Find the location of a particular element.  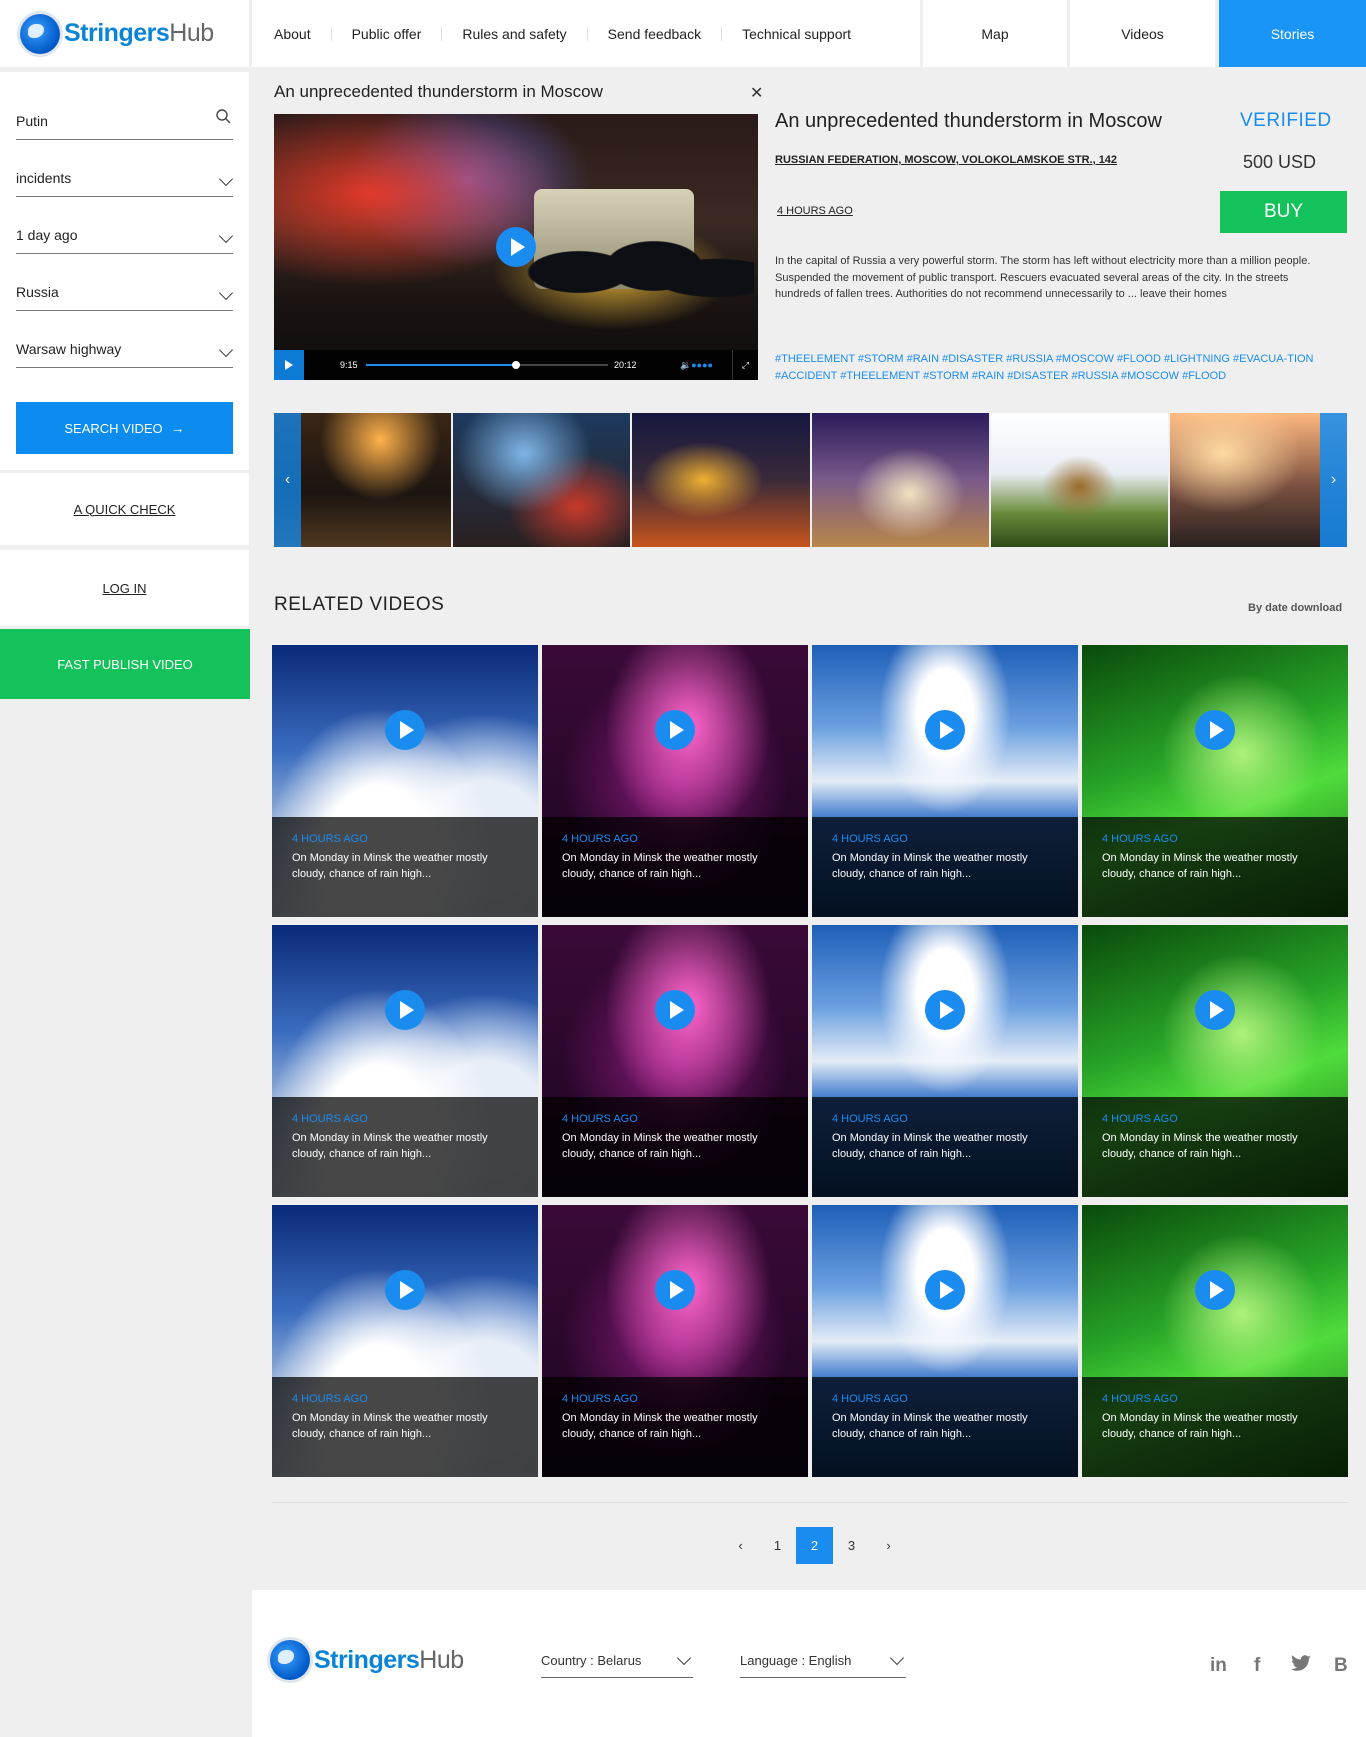

linkedin-icon: in is located at coordinates (1218, 1666).